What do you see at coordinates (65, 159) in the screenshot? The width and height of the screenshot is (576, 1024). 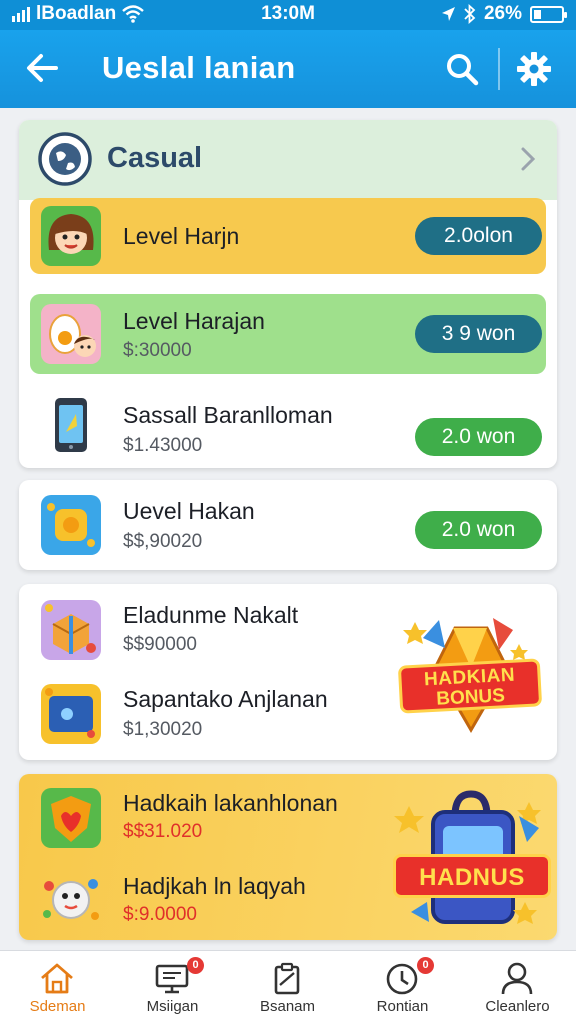 I see `globe-icon` at bounding box center [65, 159].